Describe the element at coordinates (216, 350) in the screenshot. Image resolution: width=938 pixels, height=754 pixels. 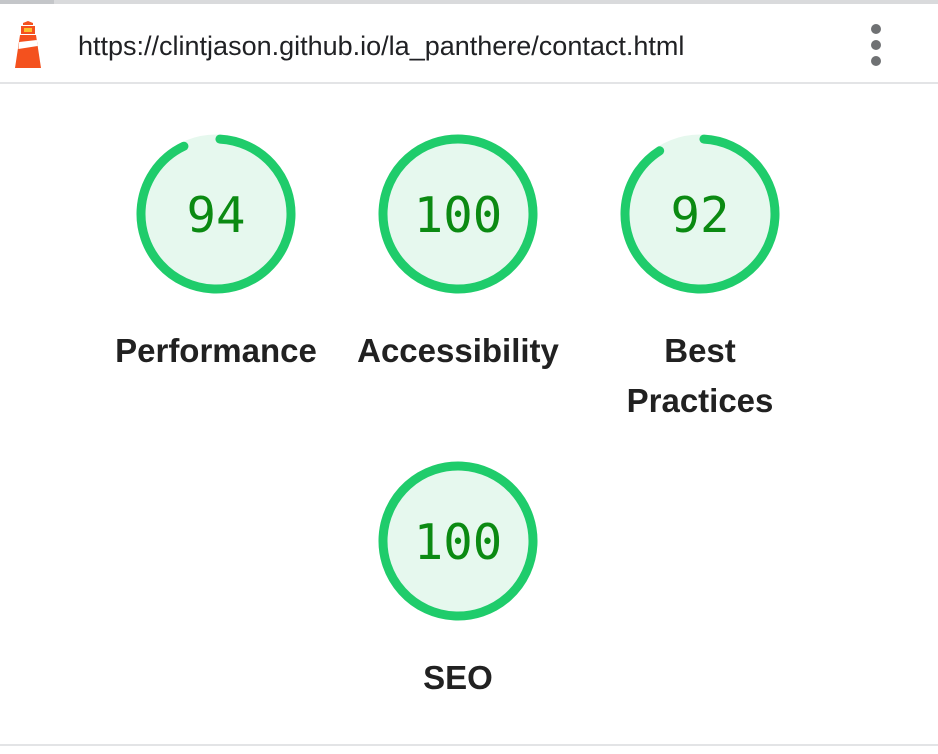
I see `gauge-label: Performance` at that location.